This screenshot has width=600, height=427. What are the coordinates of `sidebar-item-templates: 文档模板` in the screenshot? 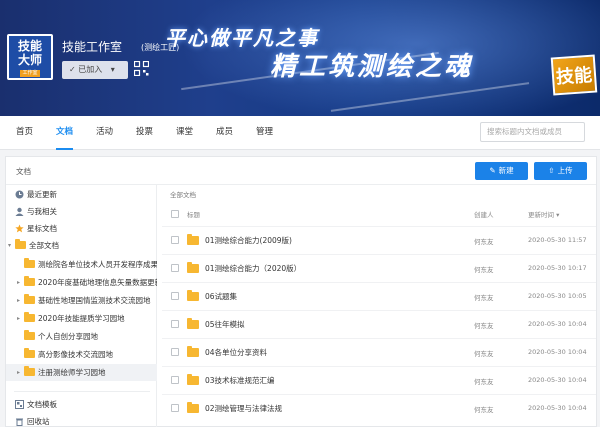 It's located at (81, 404).